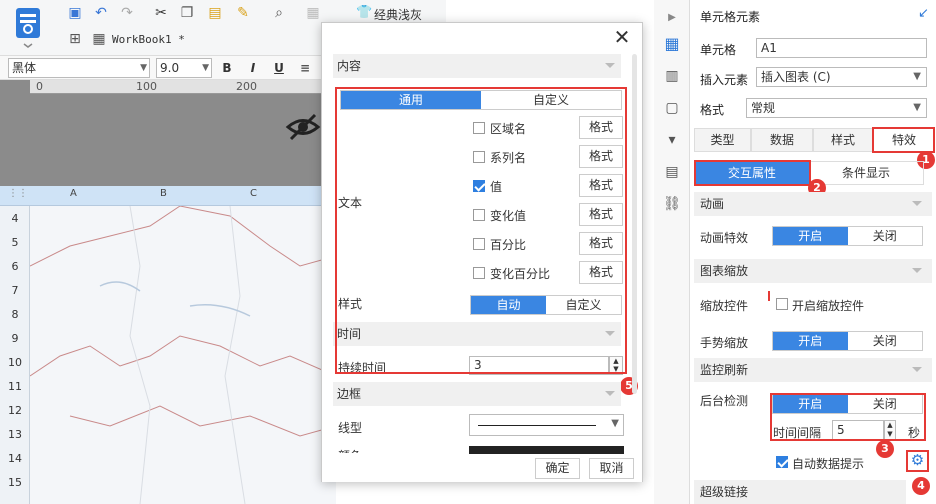  I want to click on gesture-zoom-label: 手势缩放, so click(724, 343).